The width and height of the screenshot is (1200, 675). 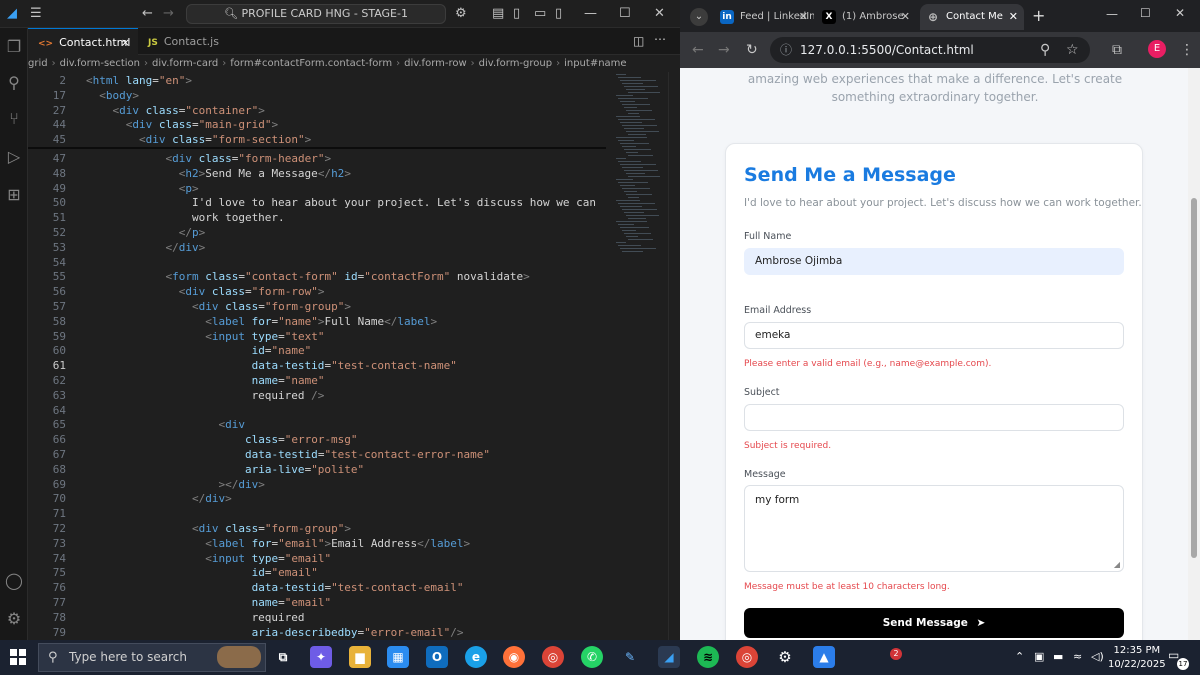 What do you see at coordinates (318, 425) in the screenshot?
I see `code-line: 65 <div` at bounding box center [318, 425].